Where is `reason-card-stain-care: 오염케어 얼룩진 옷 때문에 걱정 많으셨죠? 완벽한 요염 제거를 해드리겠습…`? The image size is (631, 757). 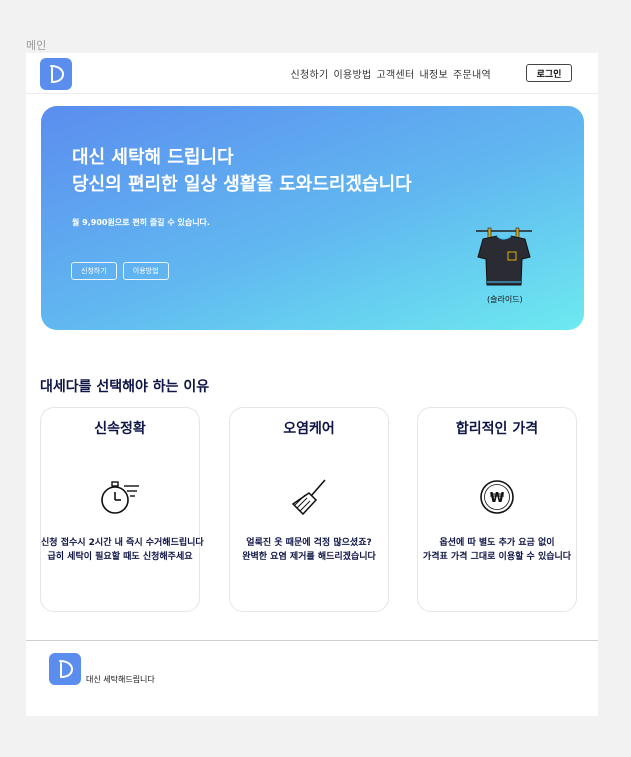 reason-card-stain-care: 오염케어 얼룩진 옷 때문에 걱정 많으셨죠? 완벽한 요염 제거를 해드리겠습… is located at coordinates (309, 509).